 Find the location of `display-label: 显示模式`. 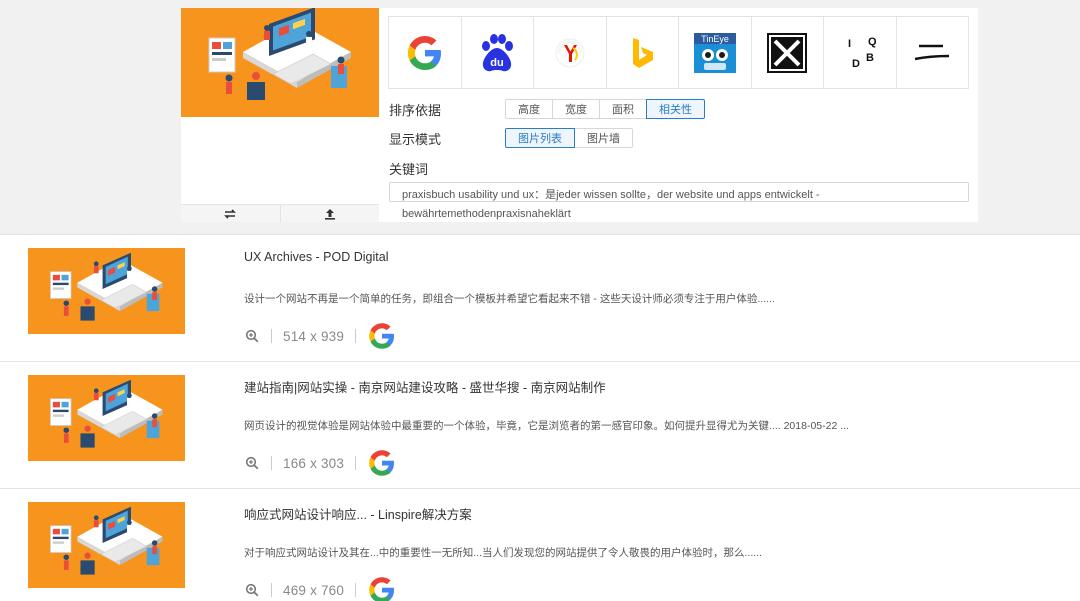

display-label: 显示模式 is located at coordinates (415, 139).